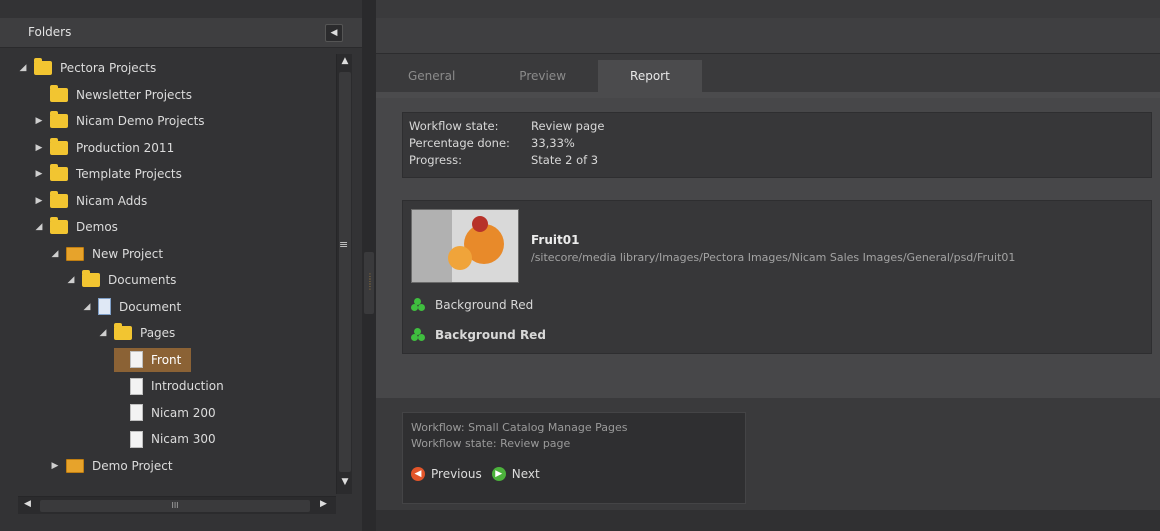  I want to click on tree-horizontal-scrollbar: ◀ III ▶, so click(177, 505).